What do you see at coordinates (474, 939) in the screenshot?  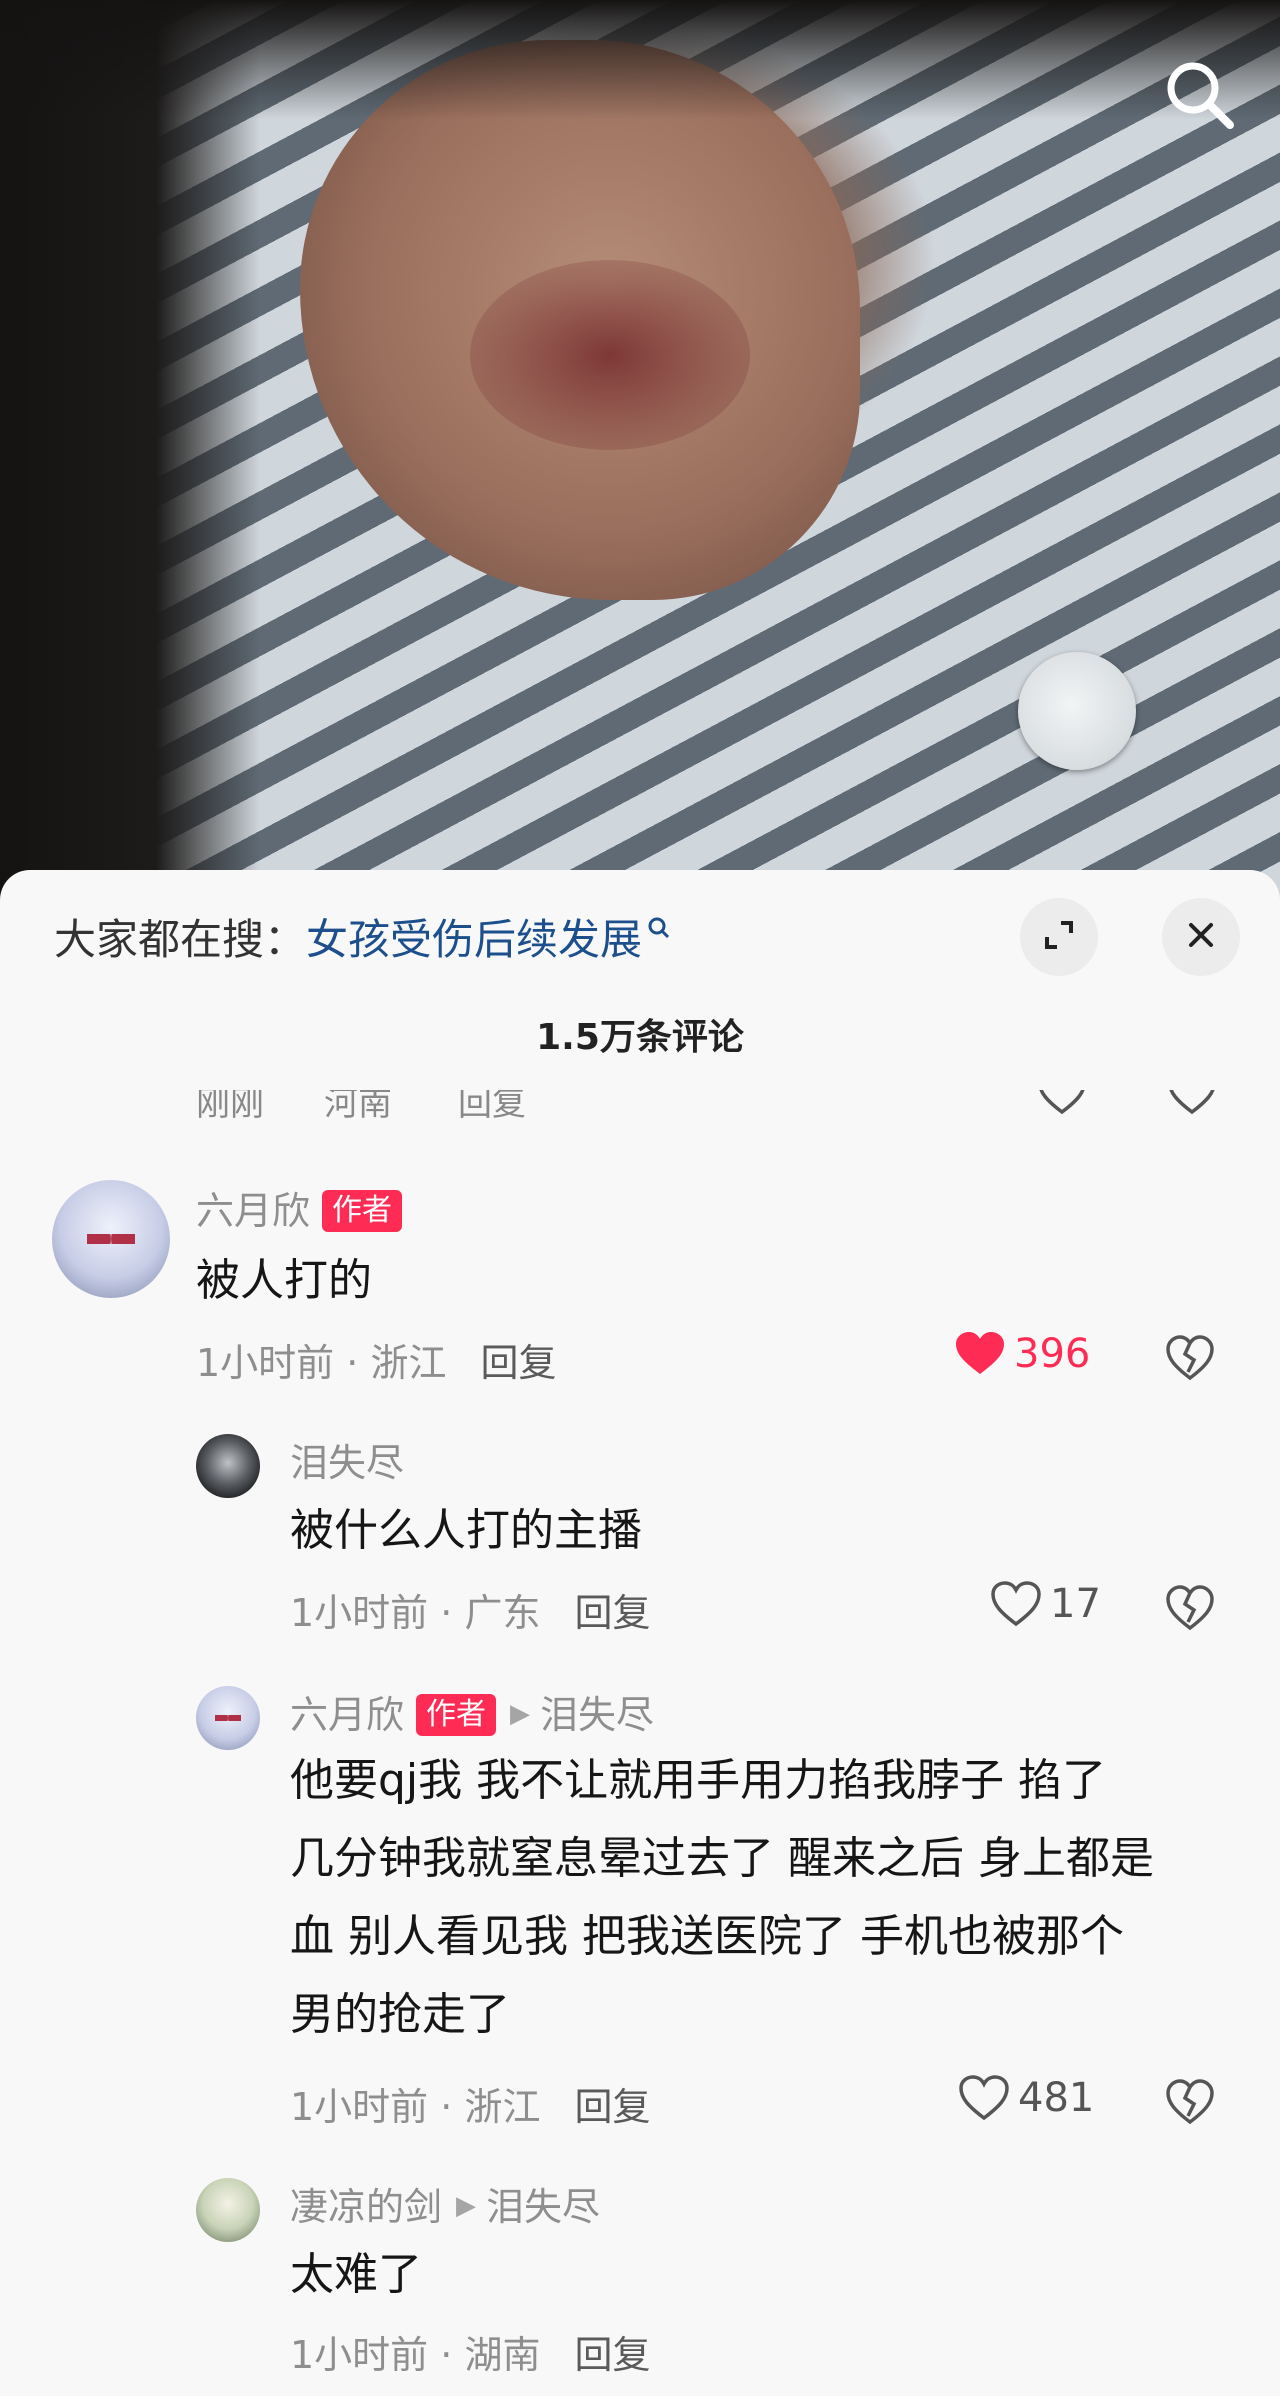 I see `hot-search-term: 女孩受伤后续发展` at bounding box center [474, 939].